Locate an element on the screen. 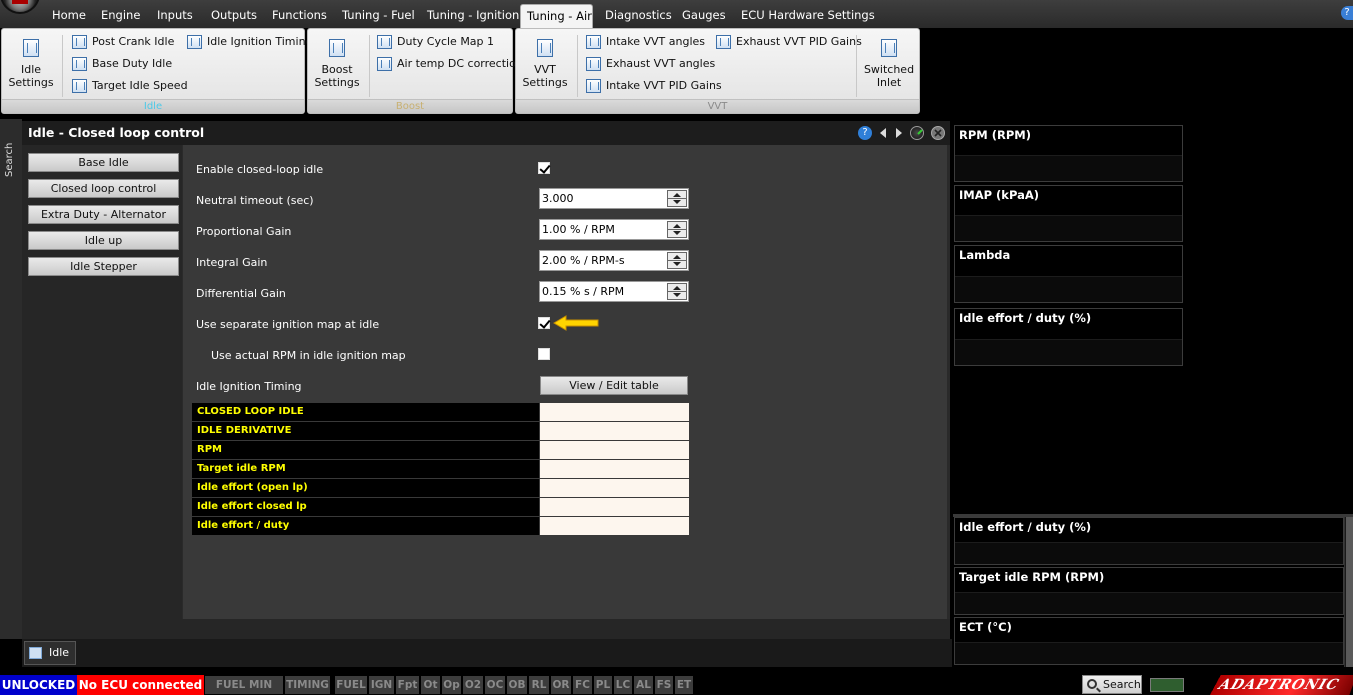  neutral-timeout-input: 3.000 is located at coordinates (614, 198).